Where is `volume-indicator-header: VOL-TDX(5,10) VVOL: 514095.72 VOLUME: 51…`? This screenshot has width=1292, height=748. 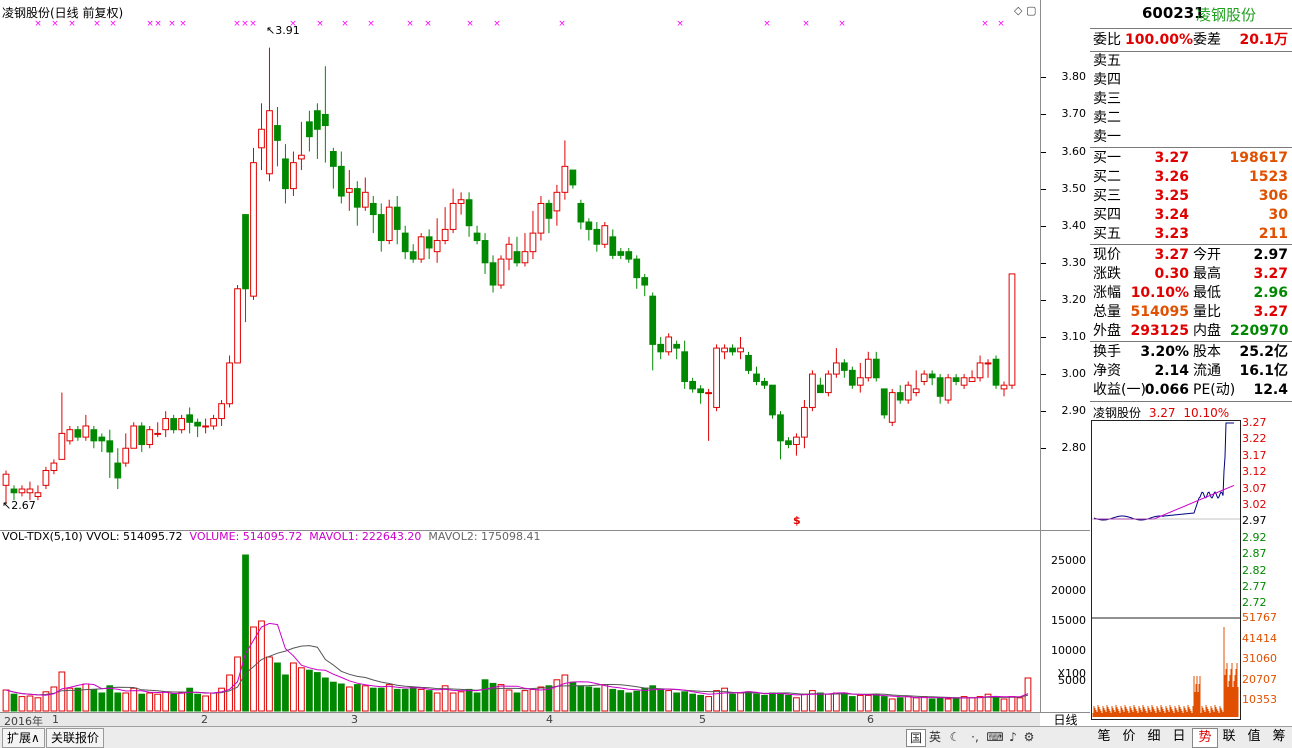 volume-indicator-header: VOL-TDX(5,10) VVOL: 514095.72 VOLUME: 51… is located at coordinates (271, 536).